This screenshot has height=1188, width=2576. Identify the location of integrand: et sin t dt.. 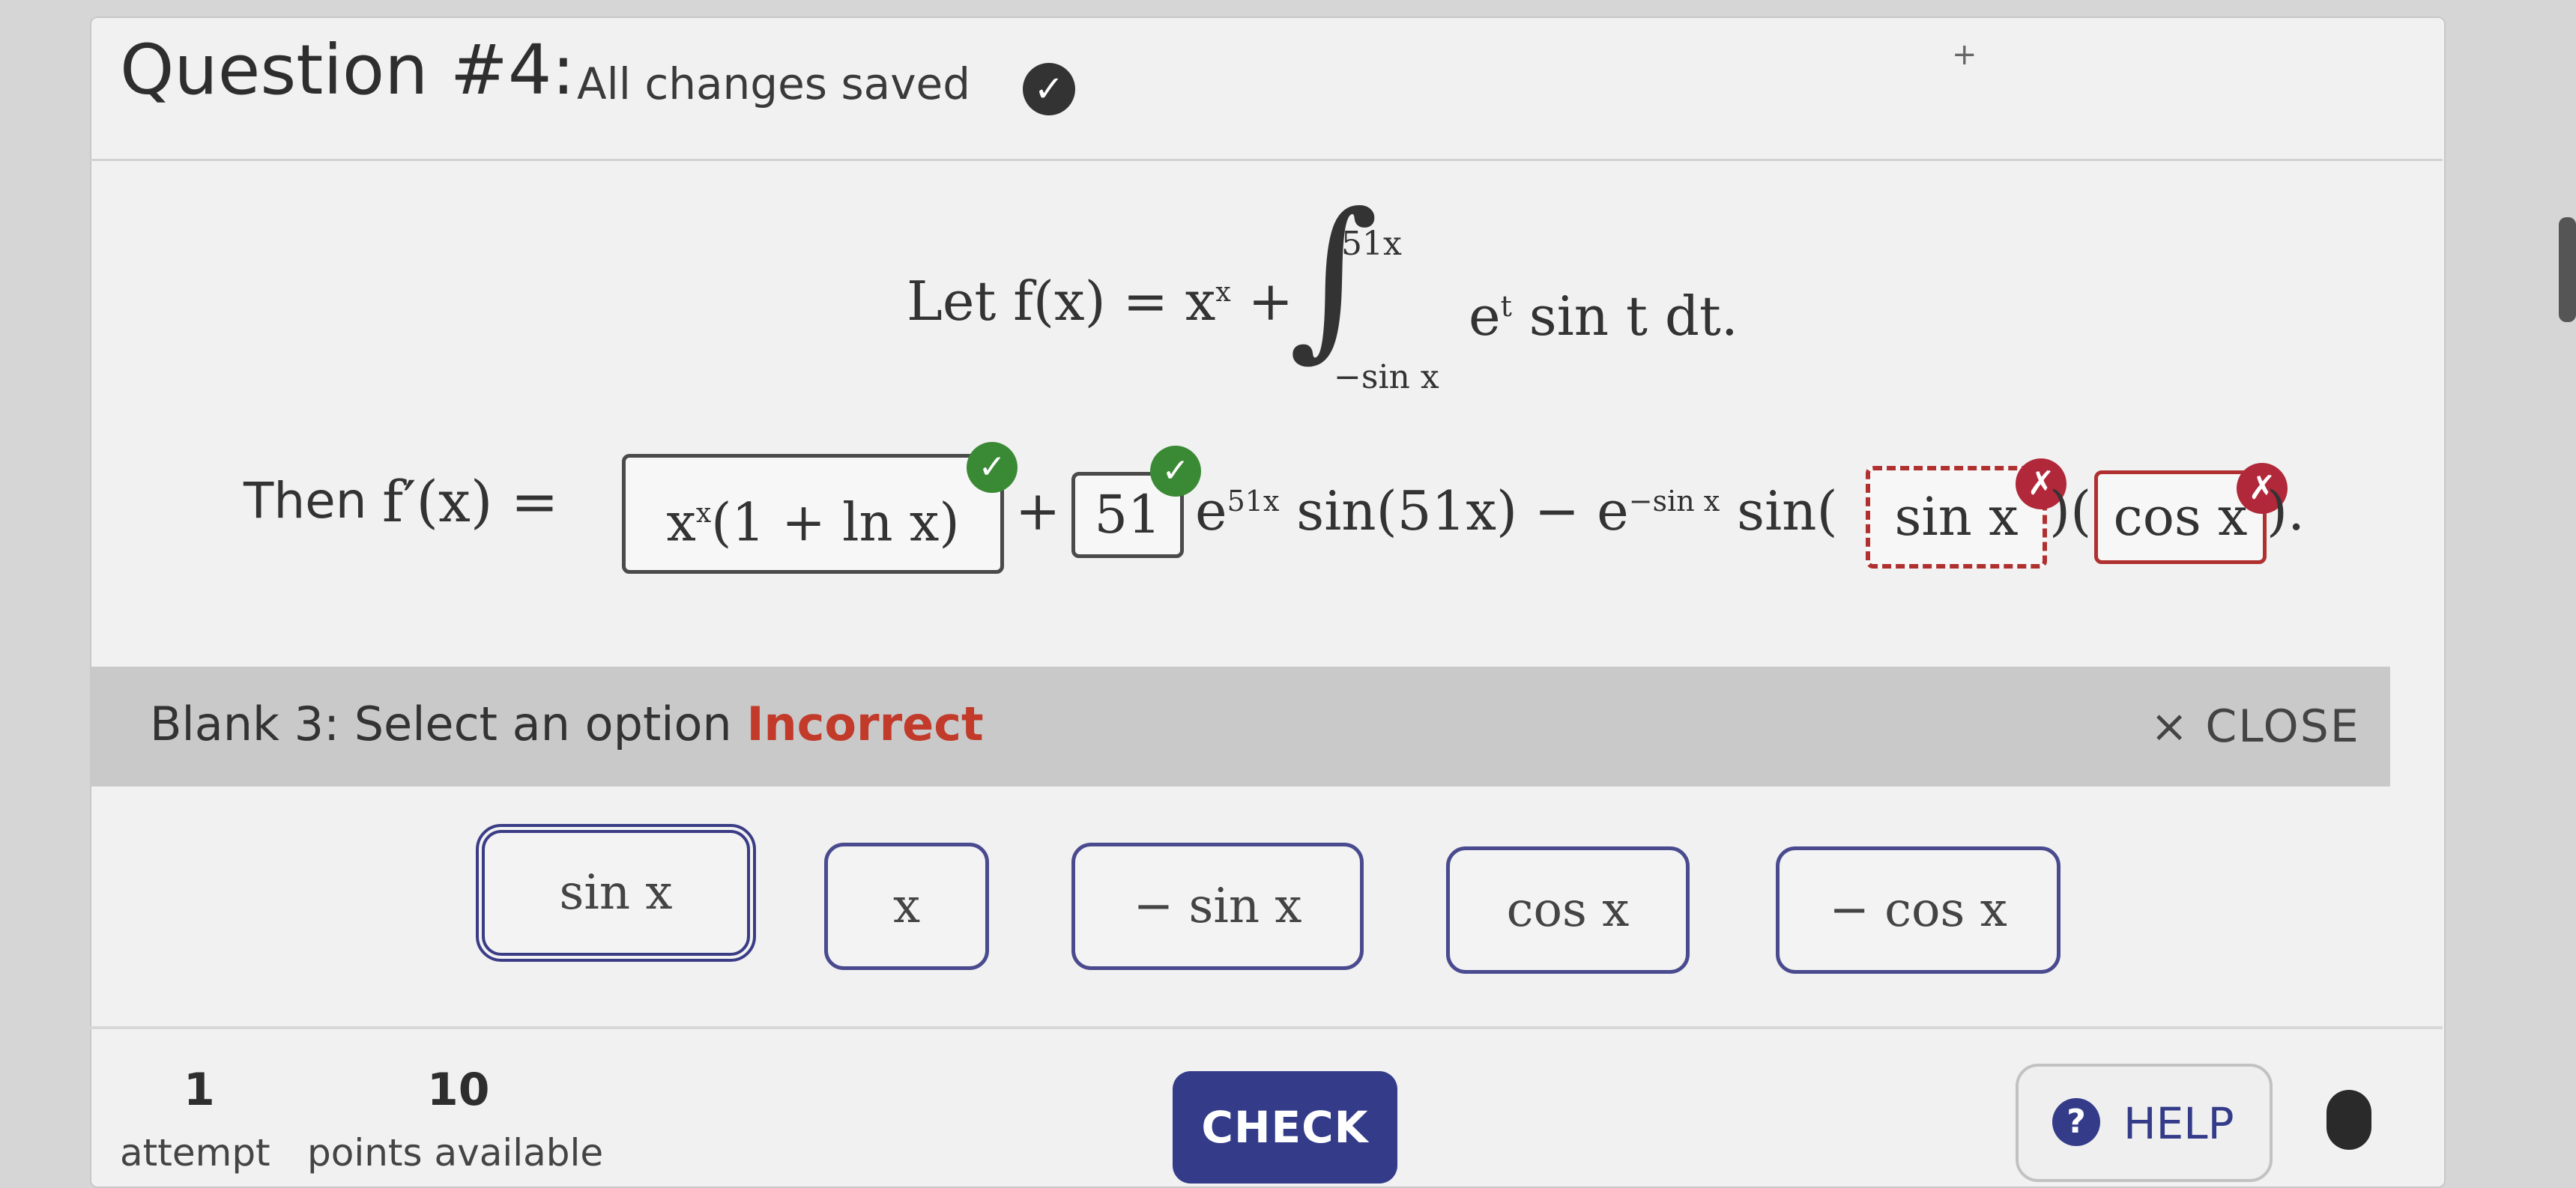
(1603, 316).